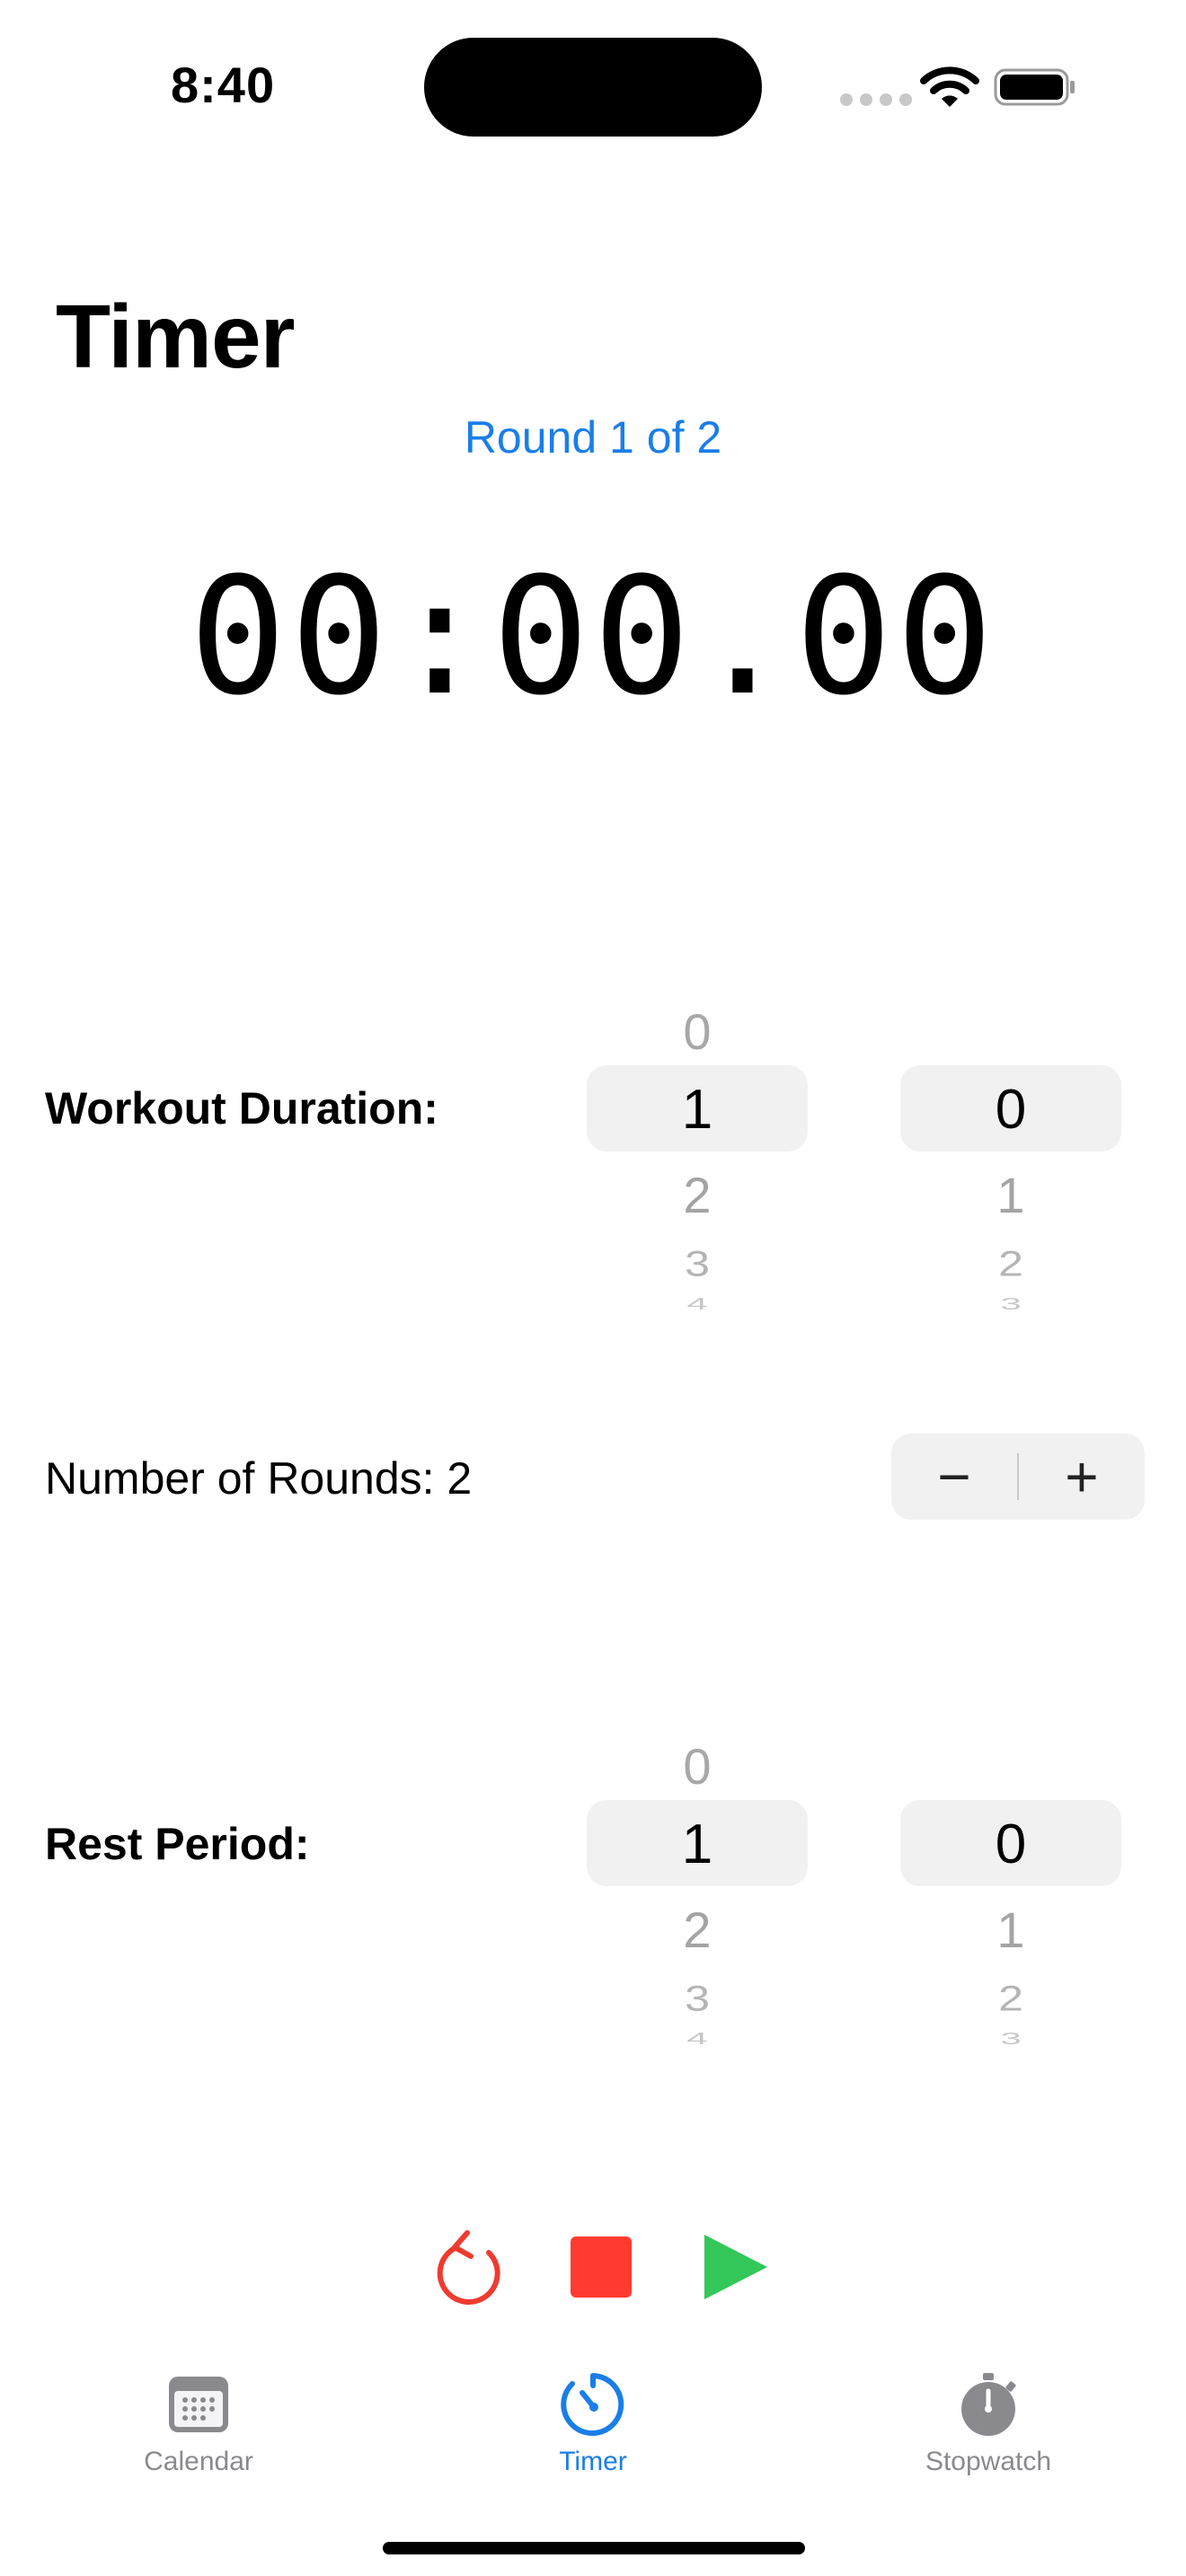  I want to click on play-button, so click(733, 2267).